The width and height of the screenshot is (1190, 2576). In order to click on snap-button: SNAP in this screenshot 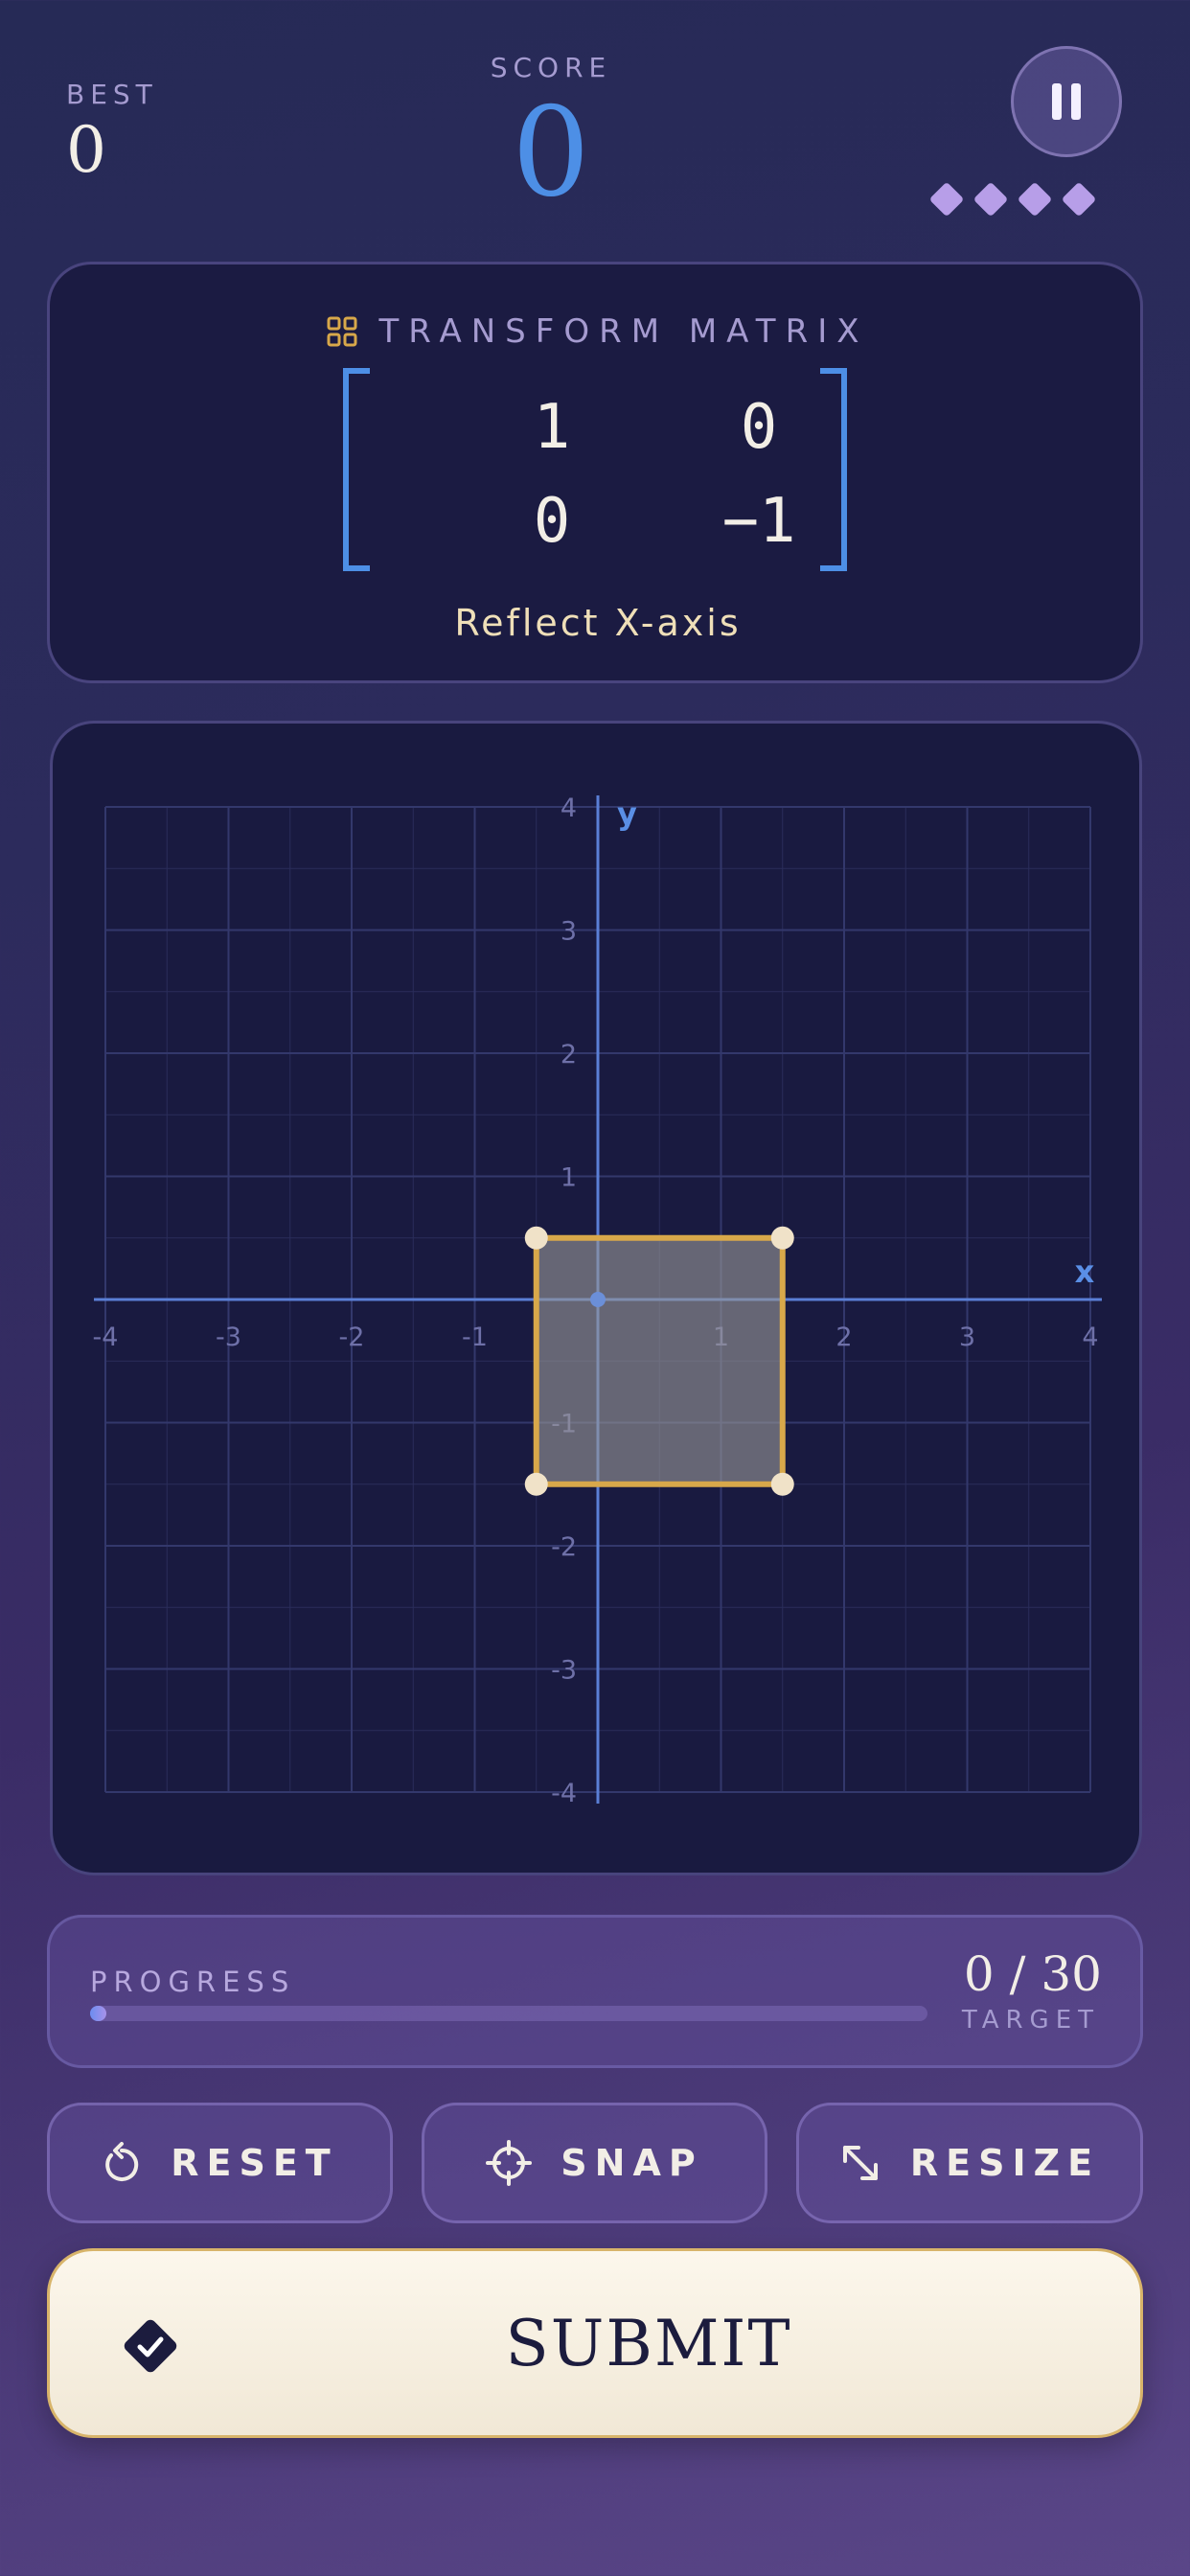, I will do `click(594, 2163)`.